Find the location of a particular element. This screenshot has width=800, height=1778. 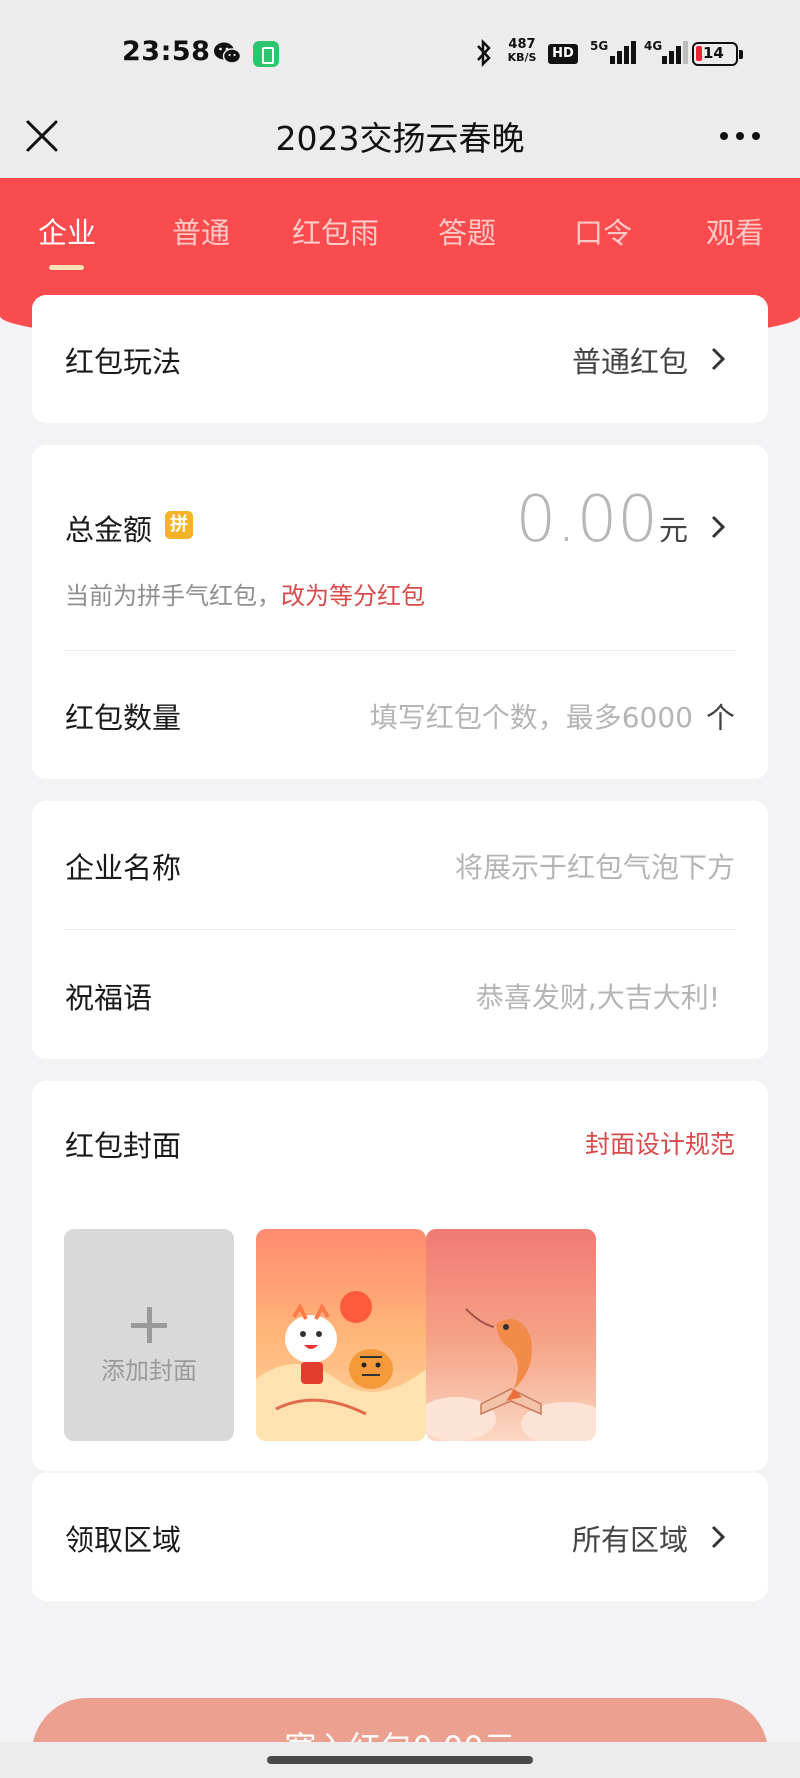

wechat-icon is located at coordinates (227, 53).